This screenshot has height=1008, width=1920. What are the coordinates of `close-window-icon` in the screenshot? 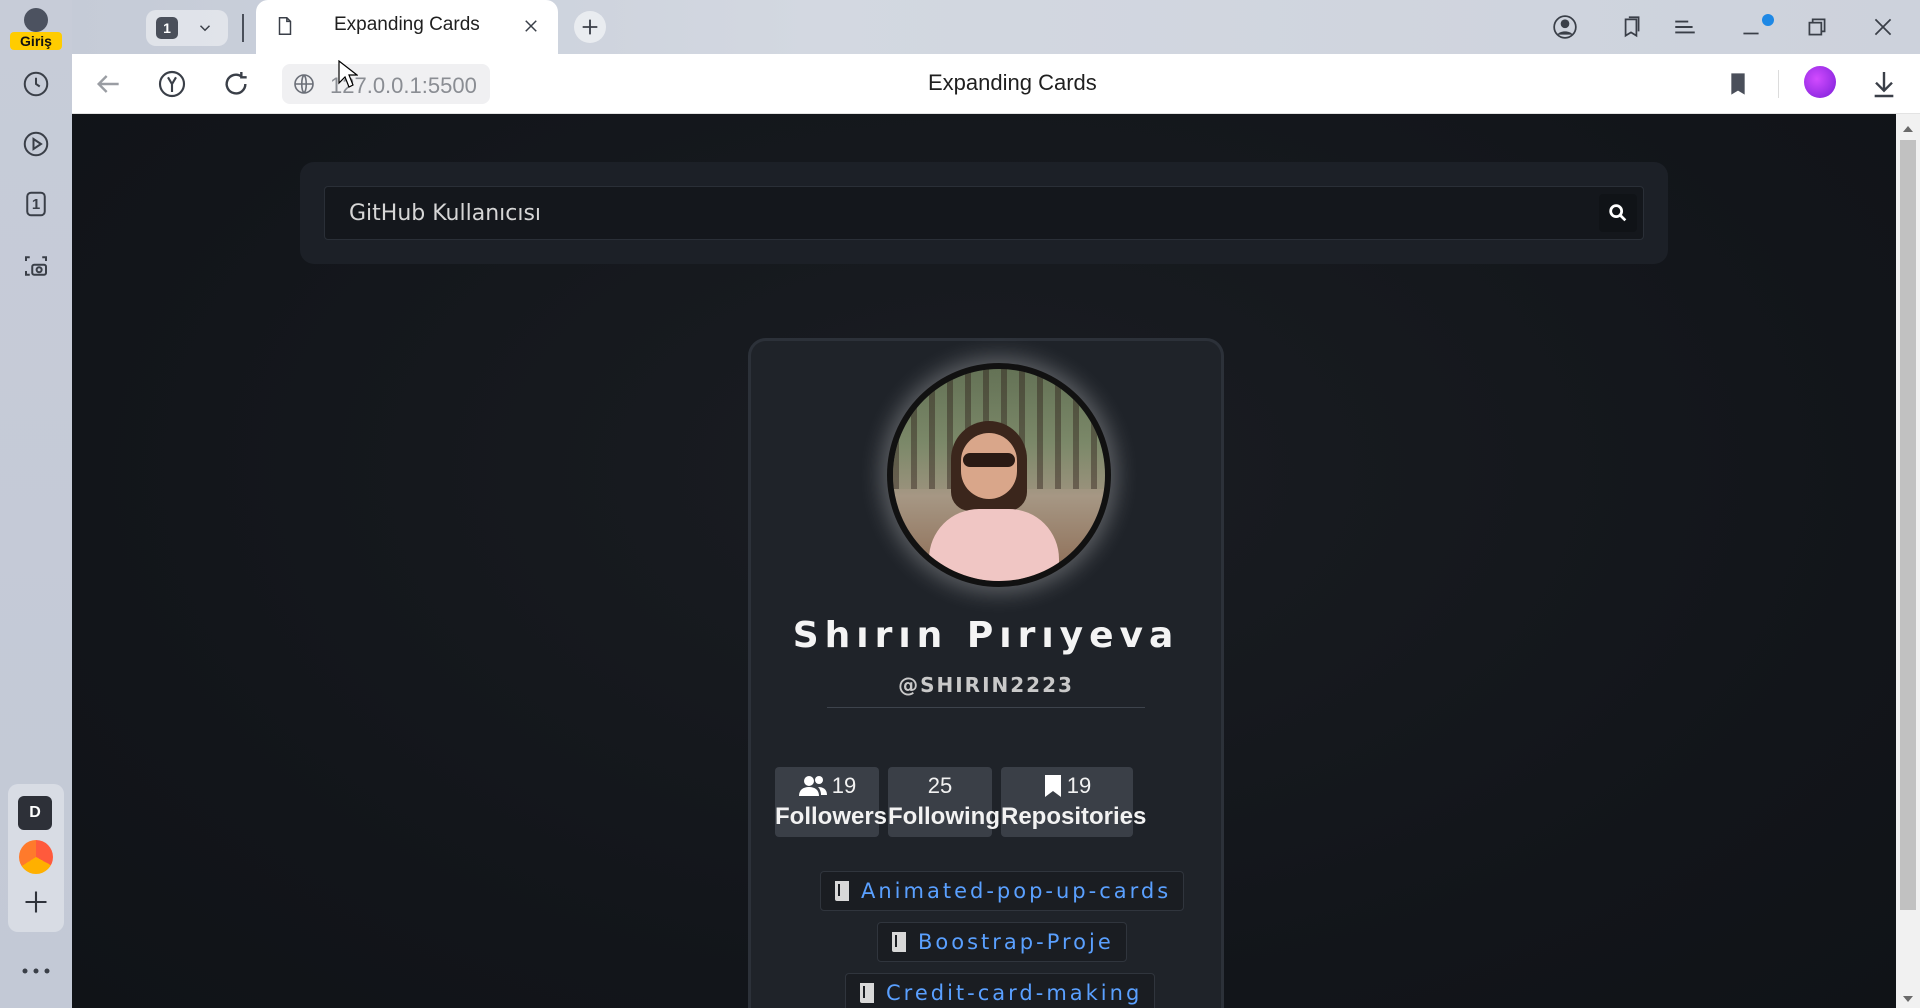 It's located at (1883, 27).